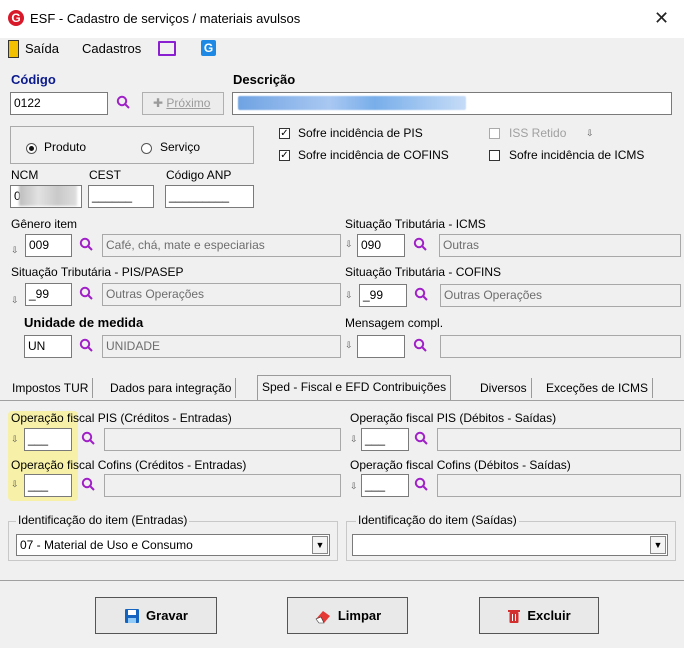 The height and width of the screenshot is (648, 684). Describe the element at coordinates (661, 18) in the screenshot. I see `close-icon: ✕` at that location.